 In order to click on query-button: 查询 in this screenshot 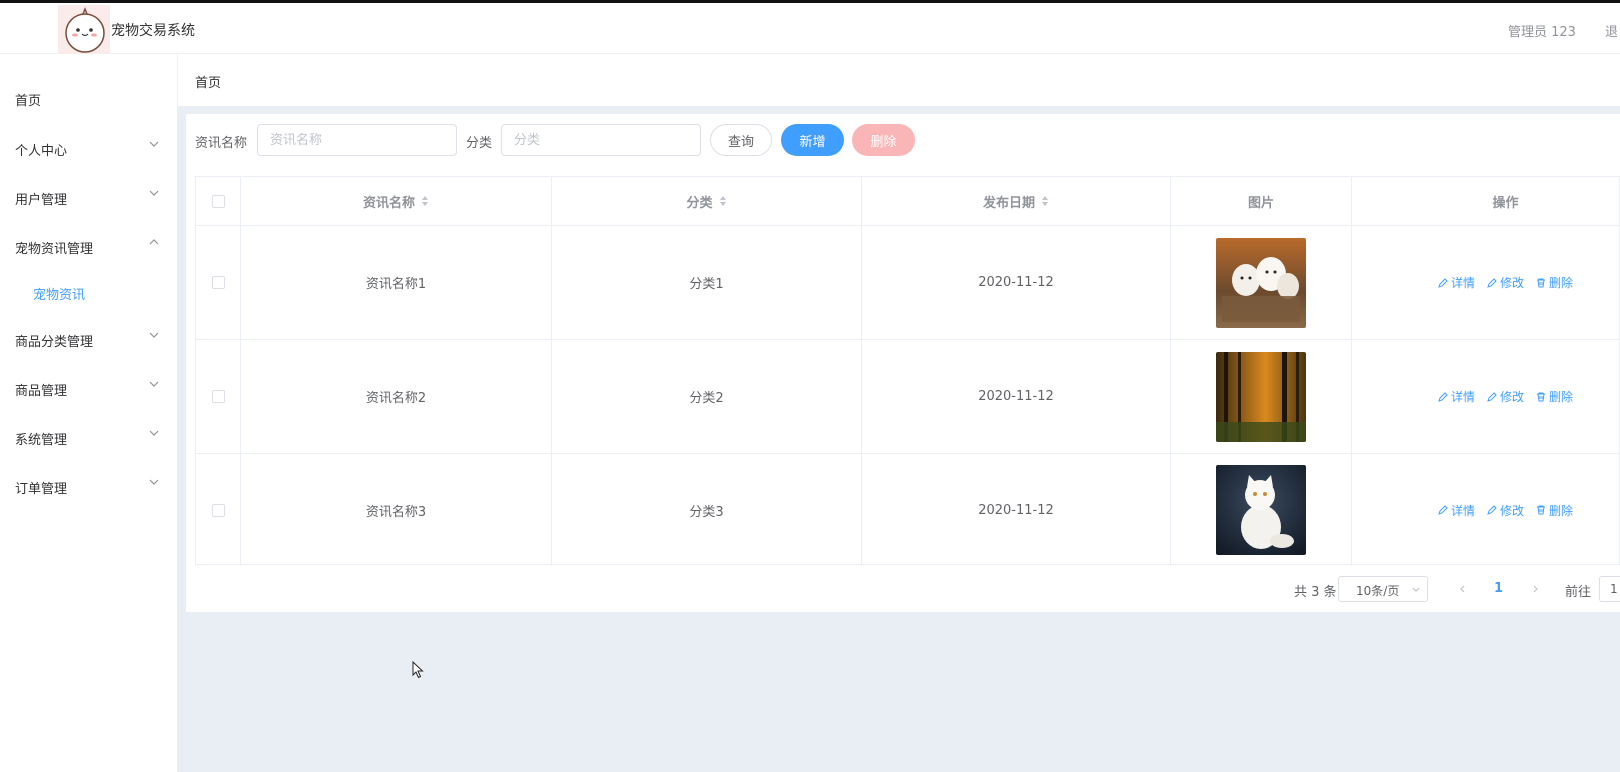, I will do `click(741, 140)`.